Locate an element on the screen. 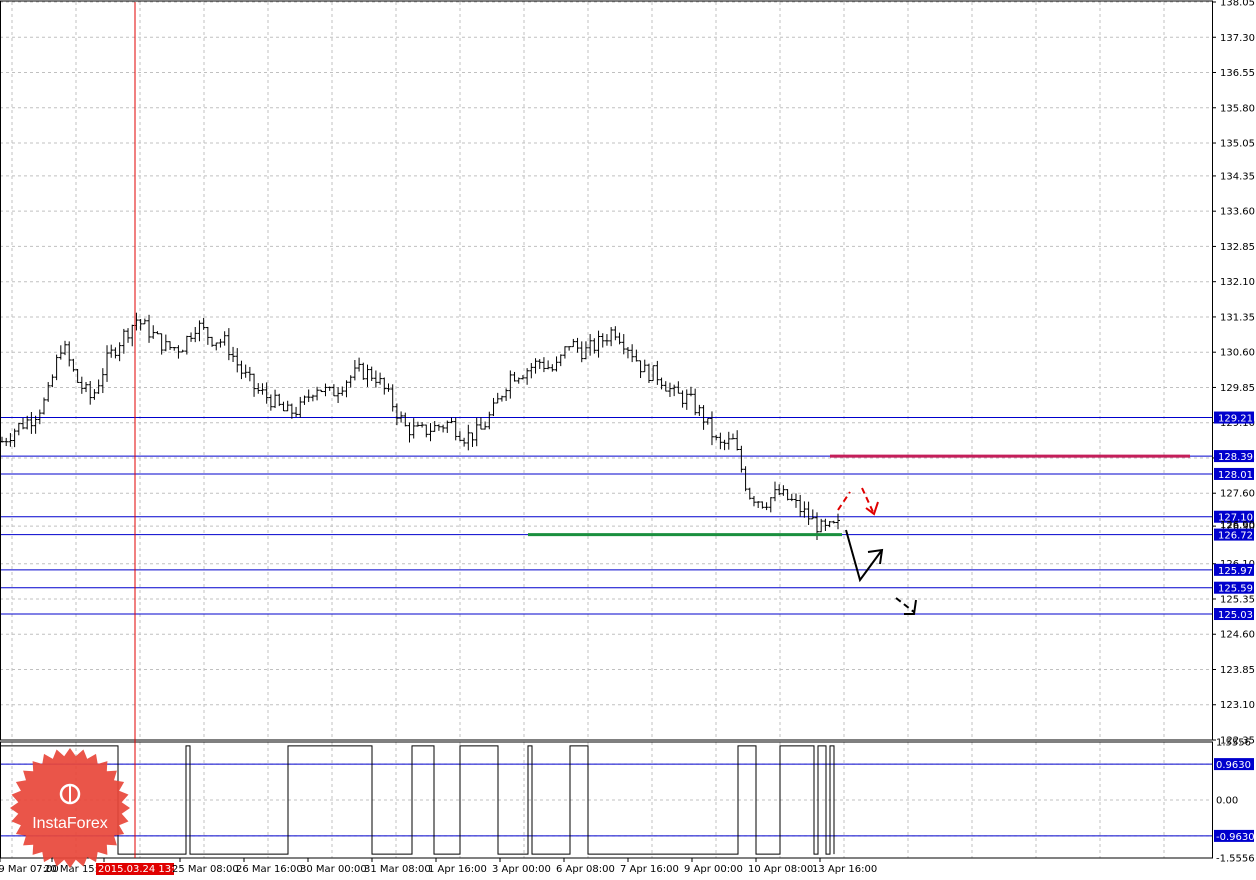 The width and height of the screenshot is (1256, 880). logo-wordmark: InstaForex is located at coordinates (70, 823).